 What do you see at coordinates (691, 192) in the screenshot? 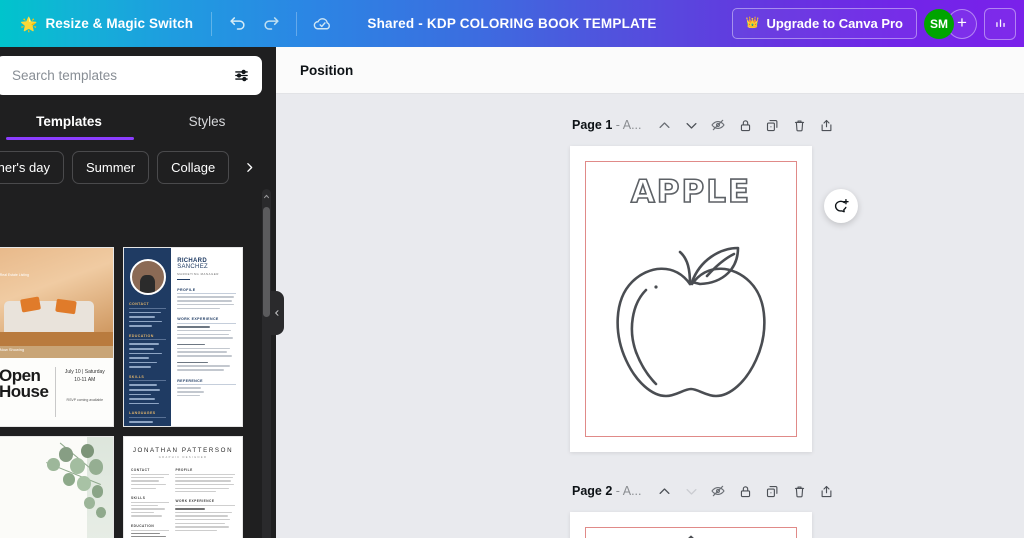
I see `page-1-artwork-title: APPLE` at bounding box center [691, 192].